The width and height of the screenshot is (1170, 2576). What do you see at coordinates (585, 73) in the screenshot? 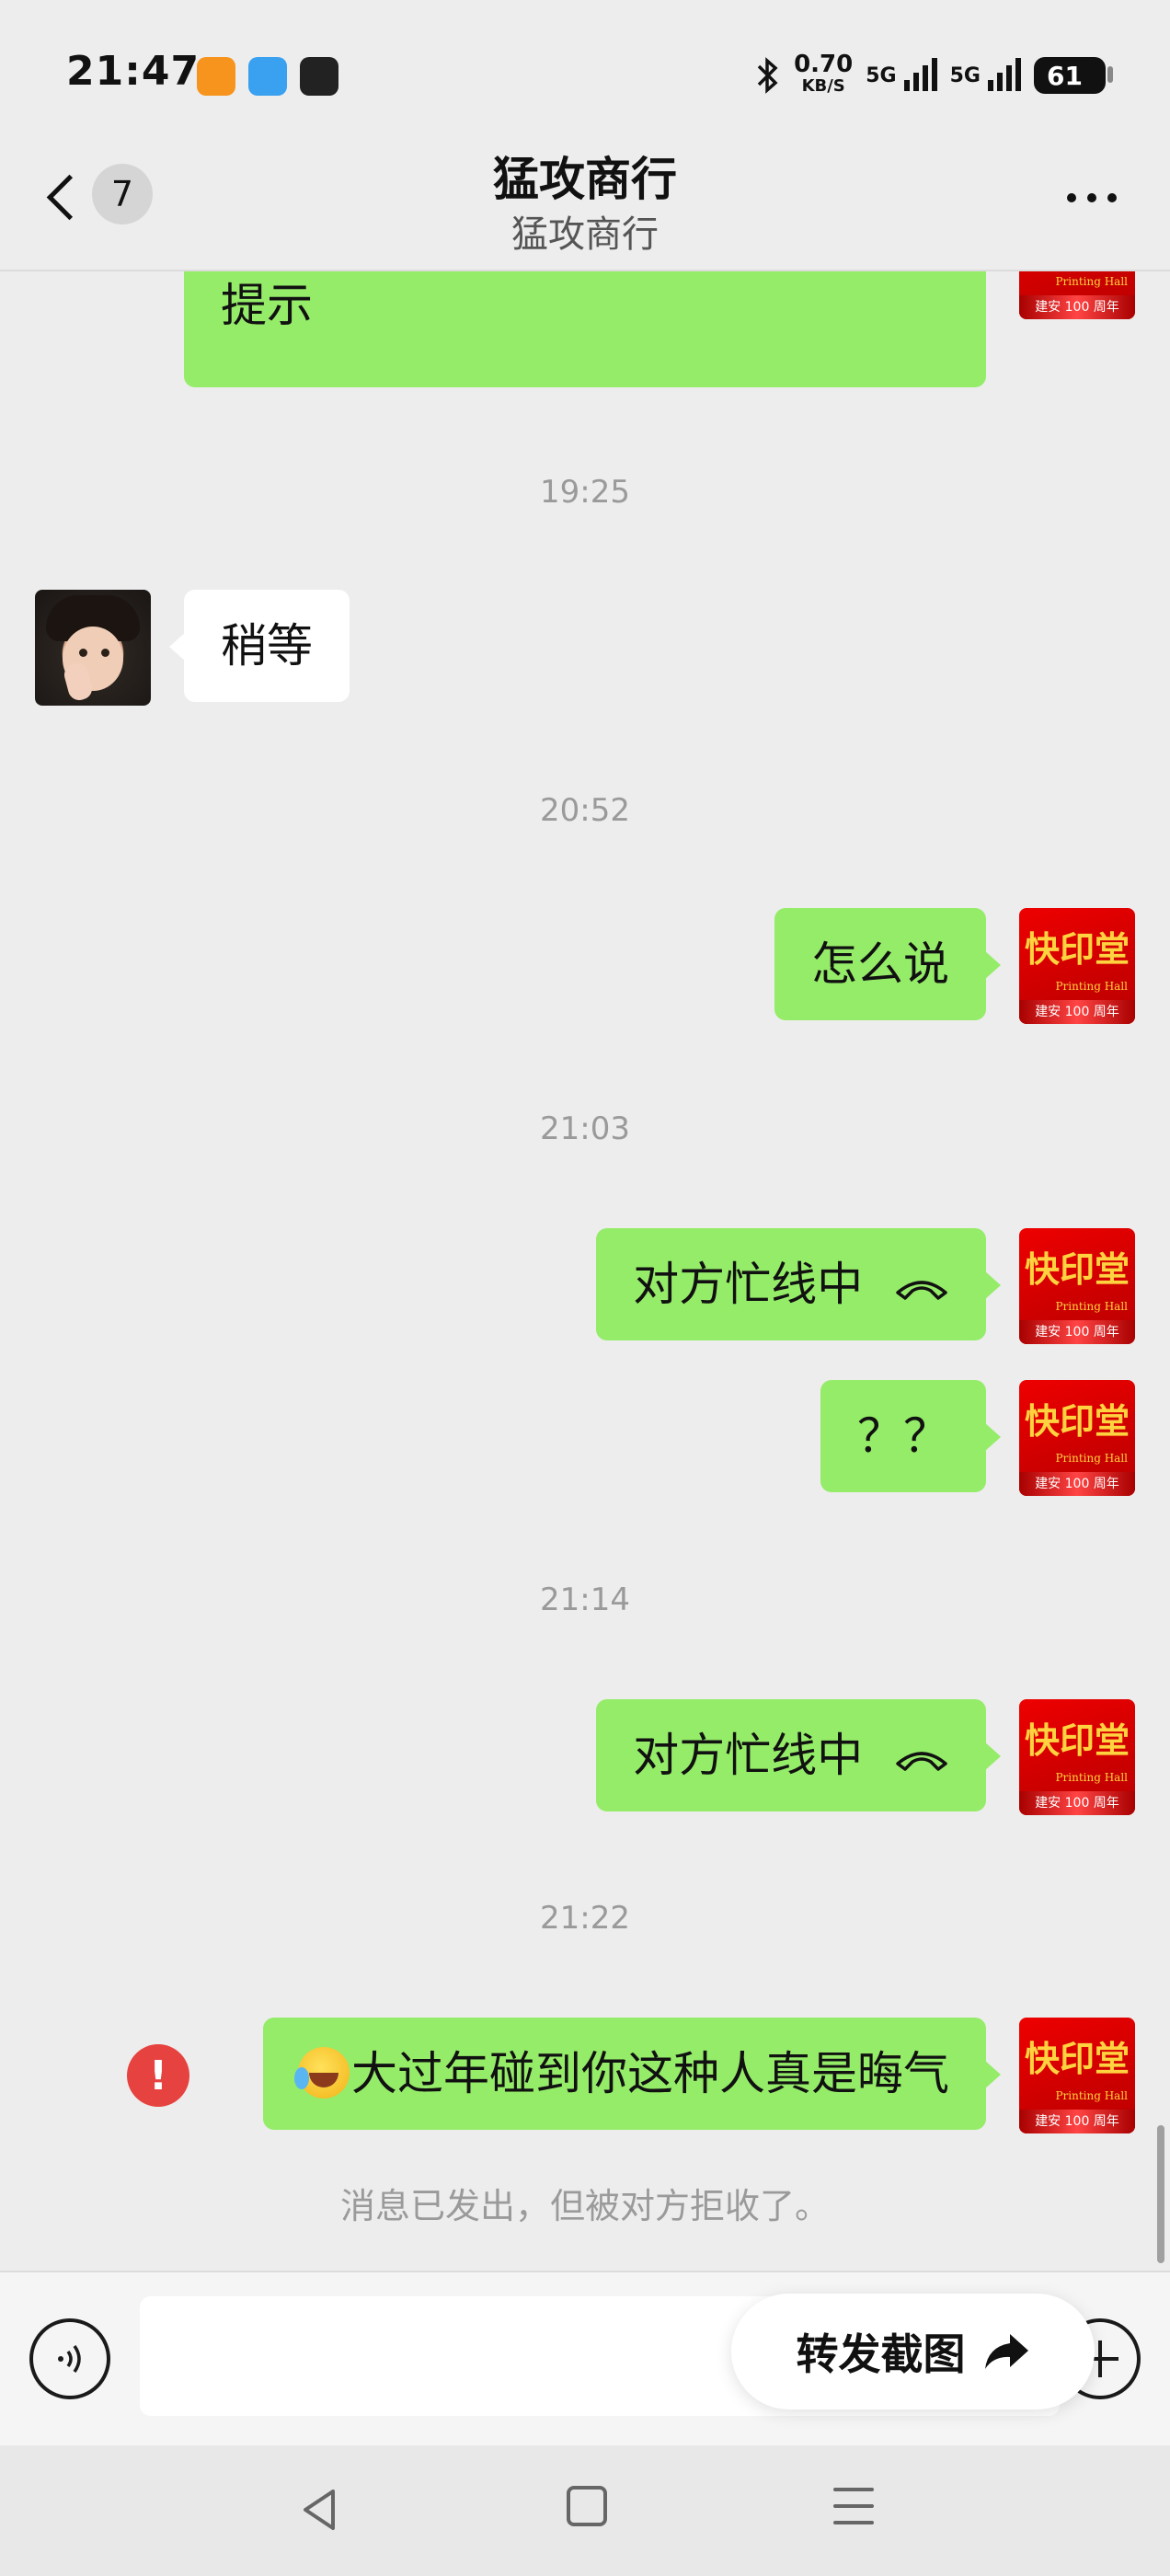
I see `status-bar: 21:47 0.70 KB/S 5G 5G 61` at bounding box center [585, 73].